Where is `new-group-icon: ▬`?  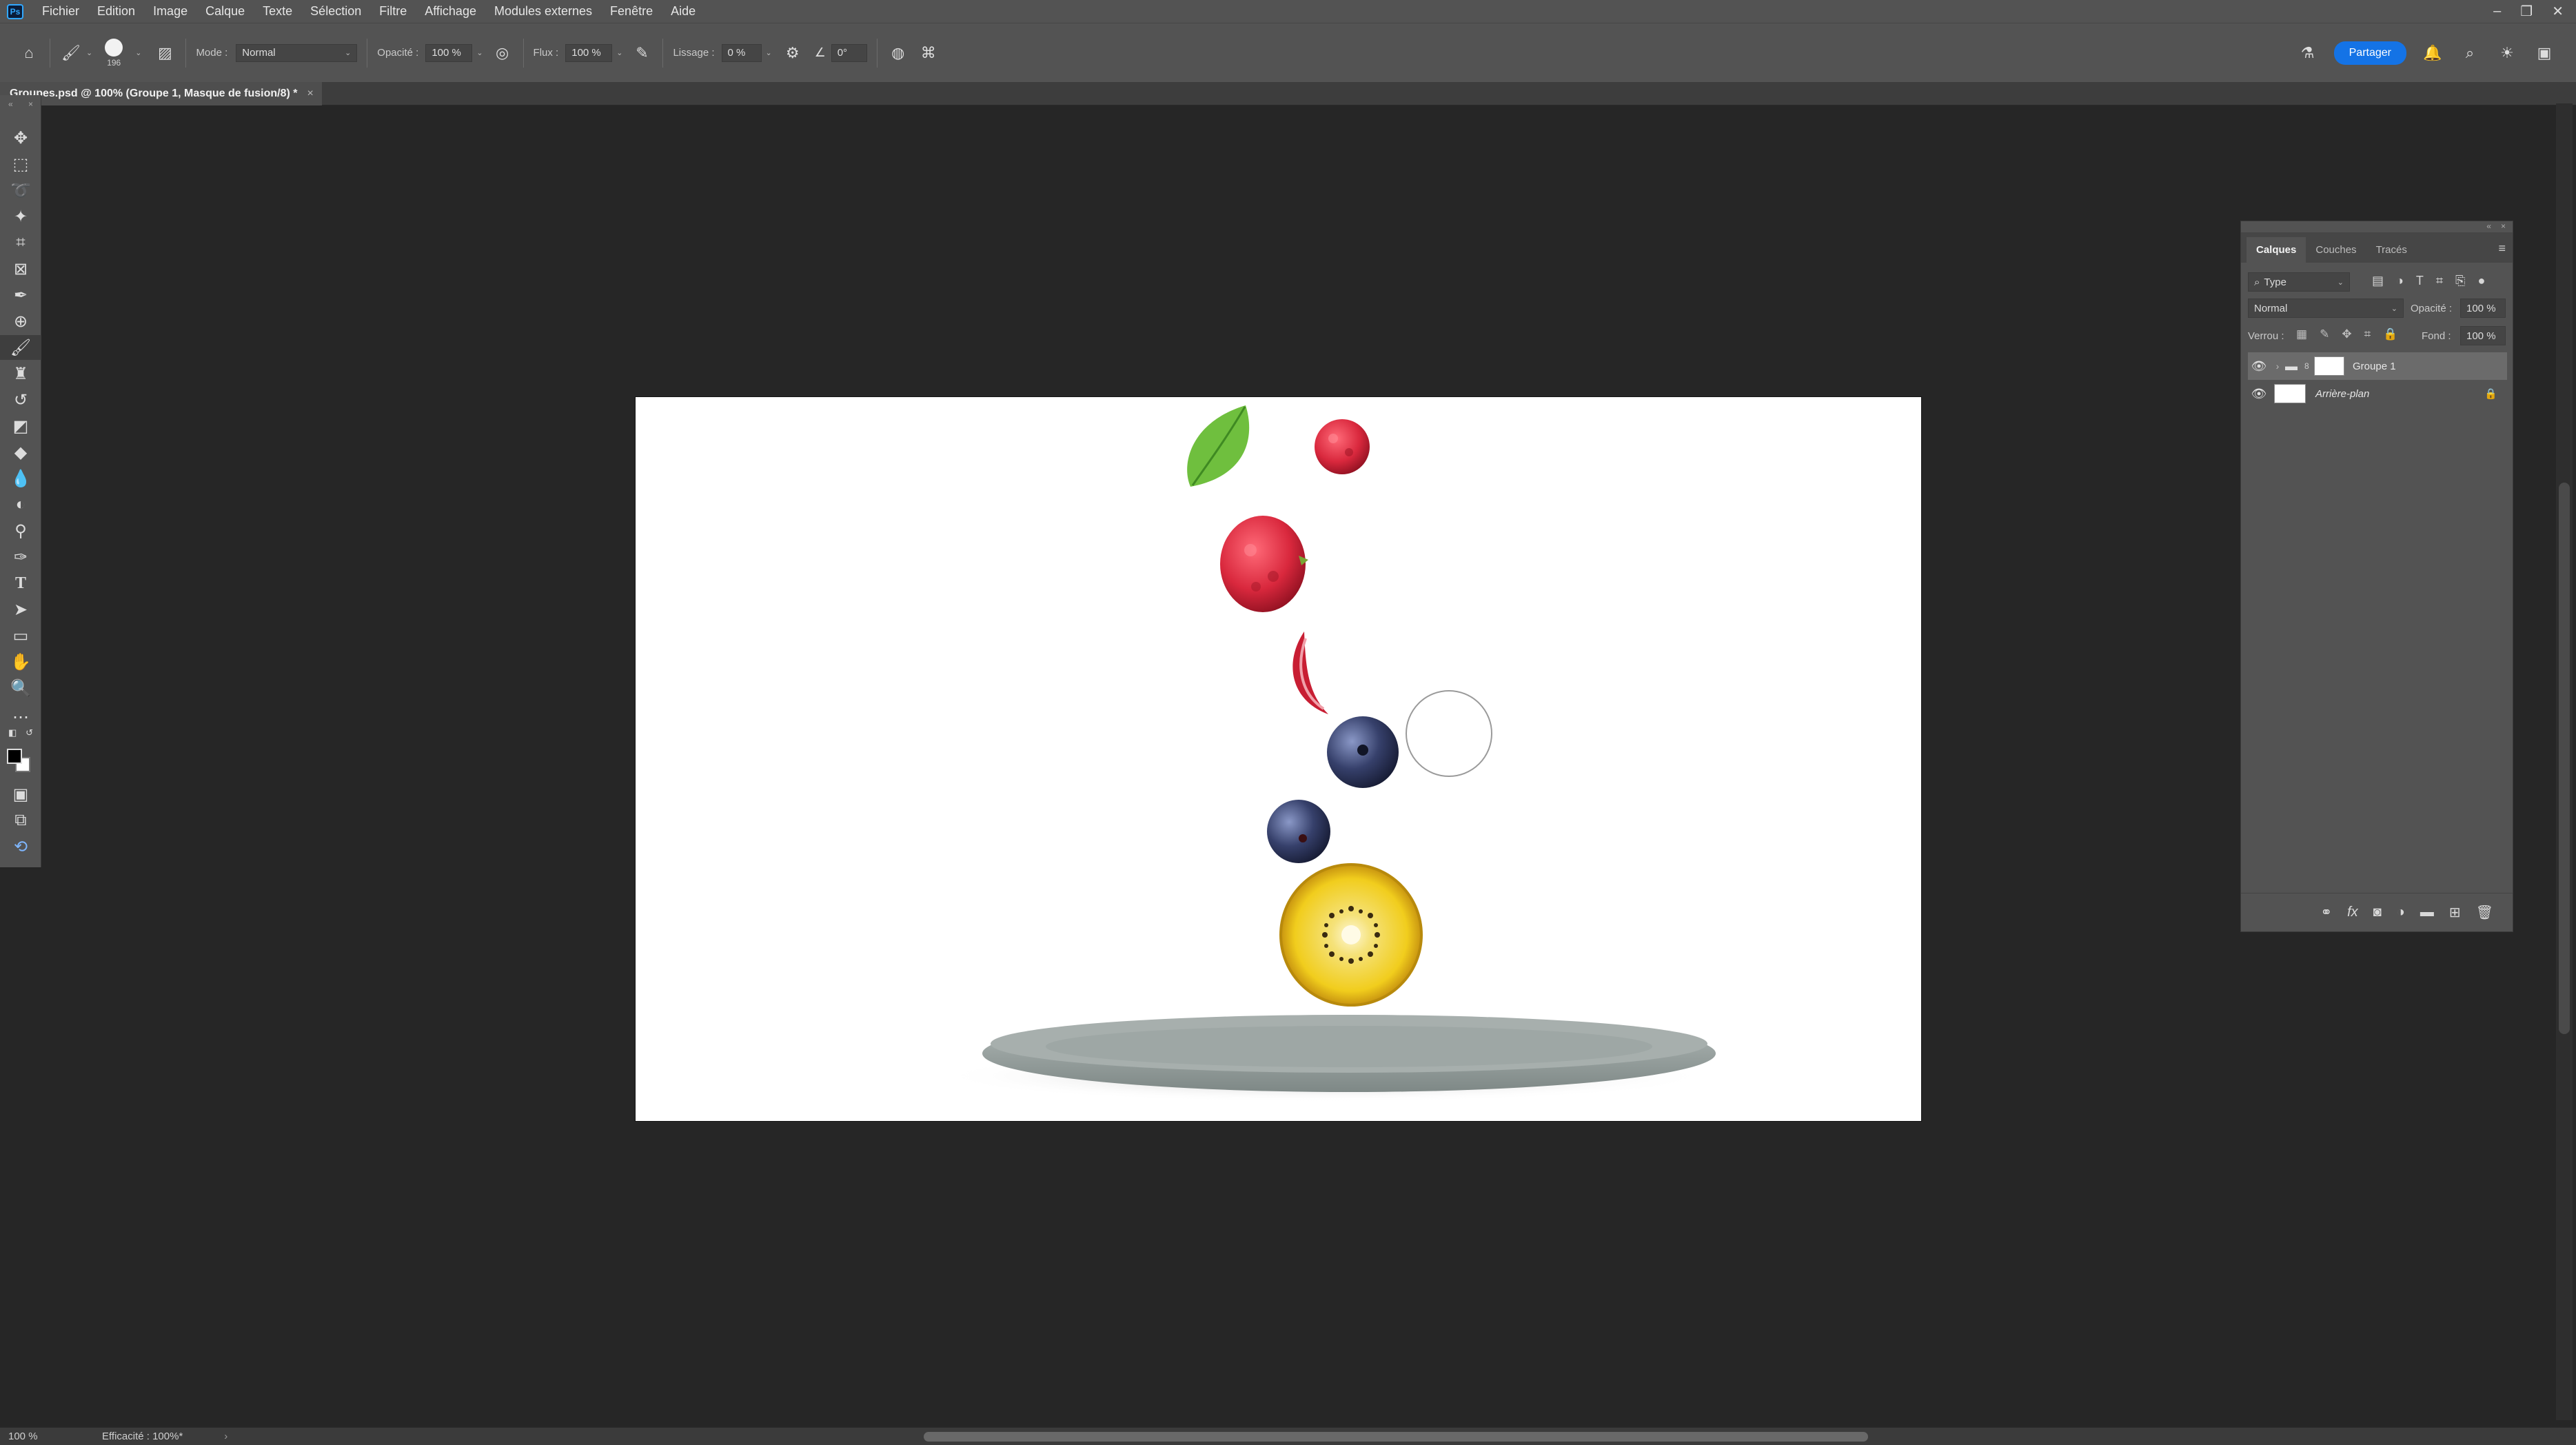 new-group-icon: ▬ is located at coordinates (2427, 912).